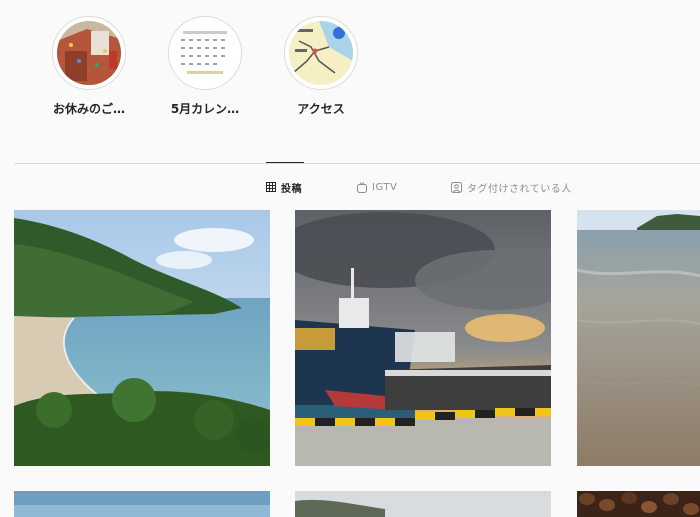  I want to click on tab-tagged-label: タグ付けされている人, so click(519, 189).